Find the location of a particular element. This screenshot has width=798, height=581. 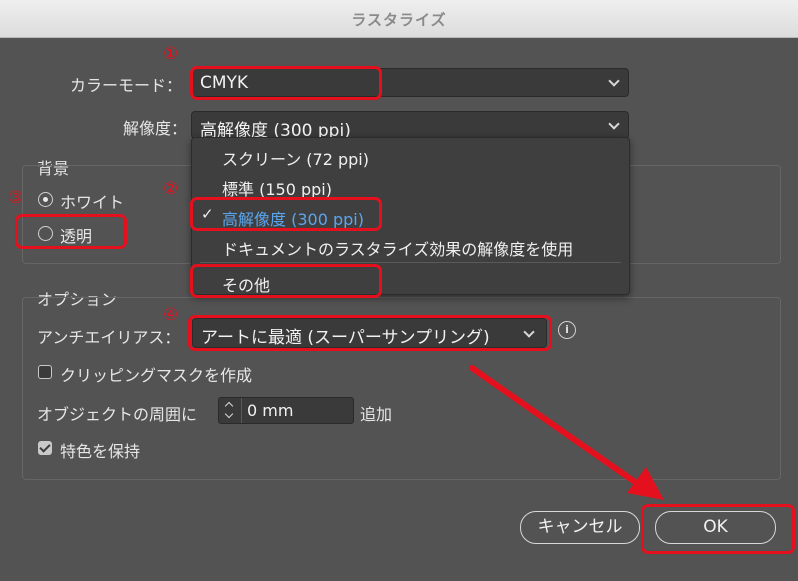

red-arrow is located at coordinates (566, 432).